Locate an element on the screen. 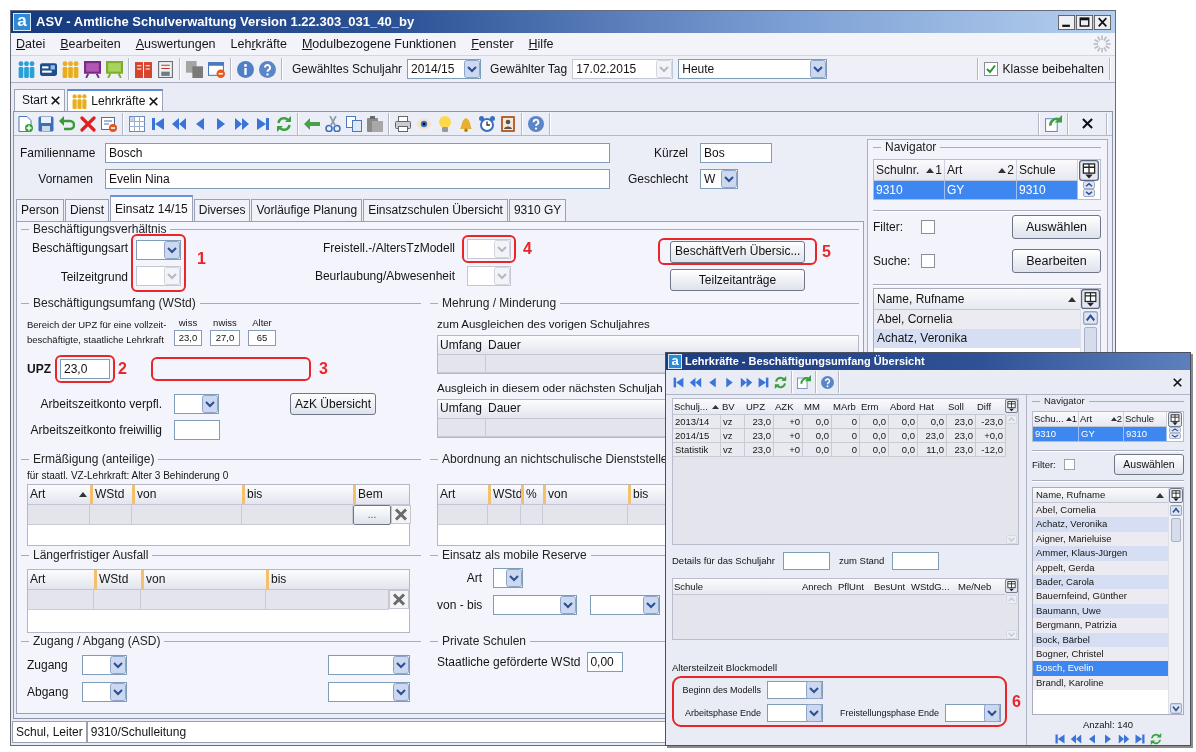 The height and width of the screenshot is (752, 1196). column-header: Schulnr. 1 is located at coordinates (909, 170).